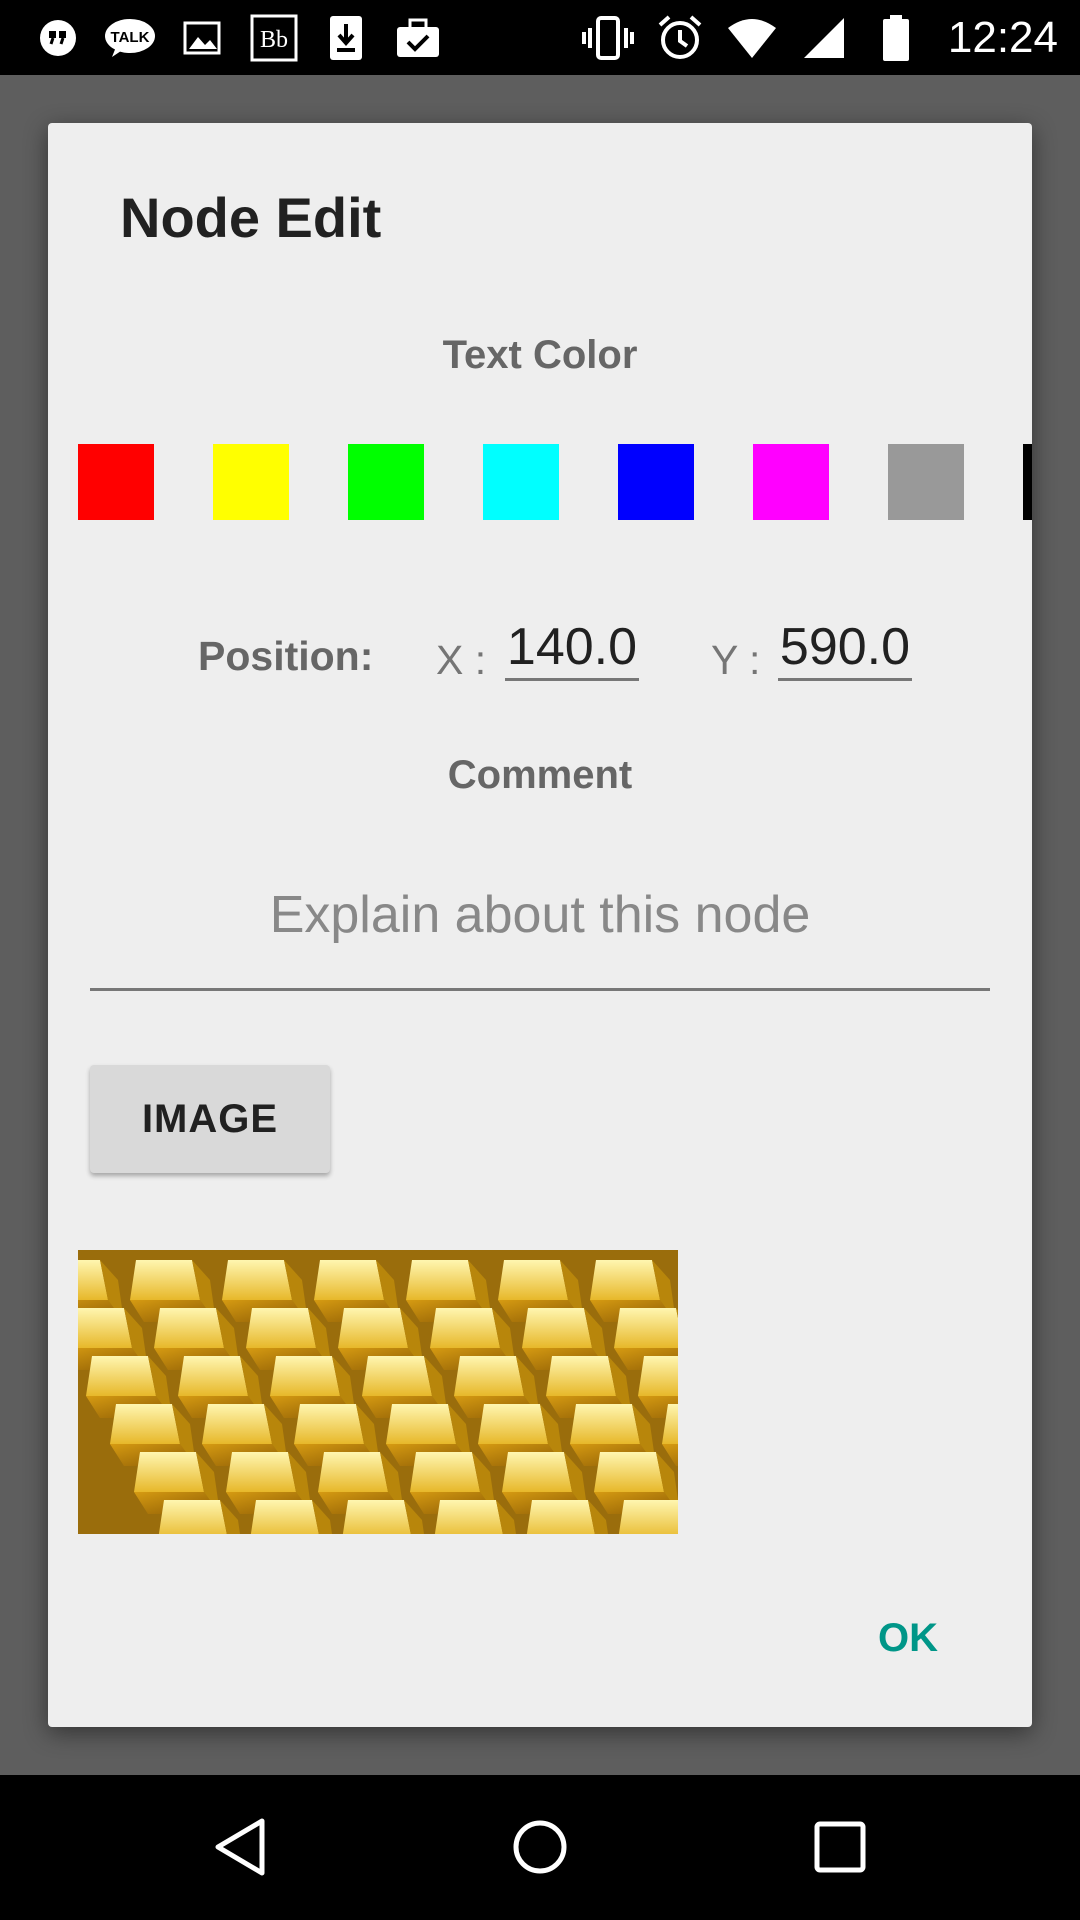 The width and height of the screenshot is (1080, 1920). I want to click on position-row: Position: X : 140.0 Y : 590.0, so click(540, 658).